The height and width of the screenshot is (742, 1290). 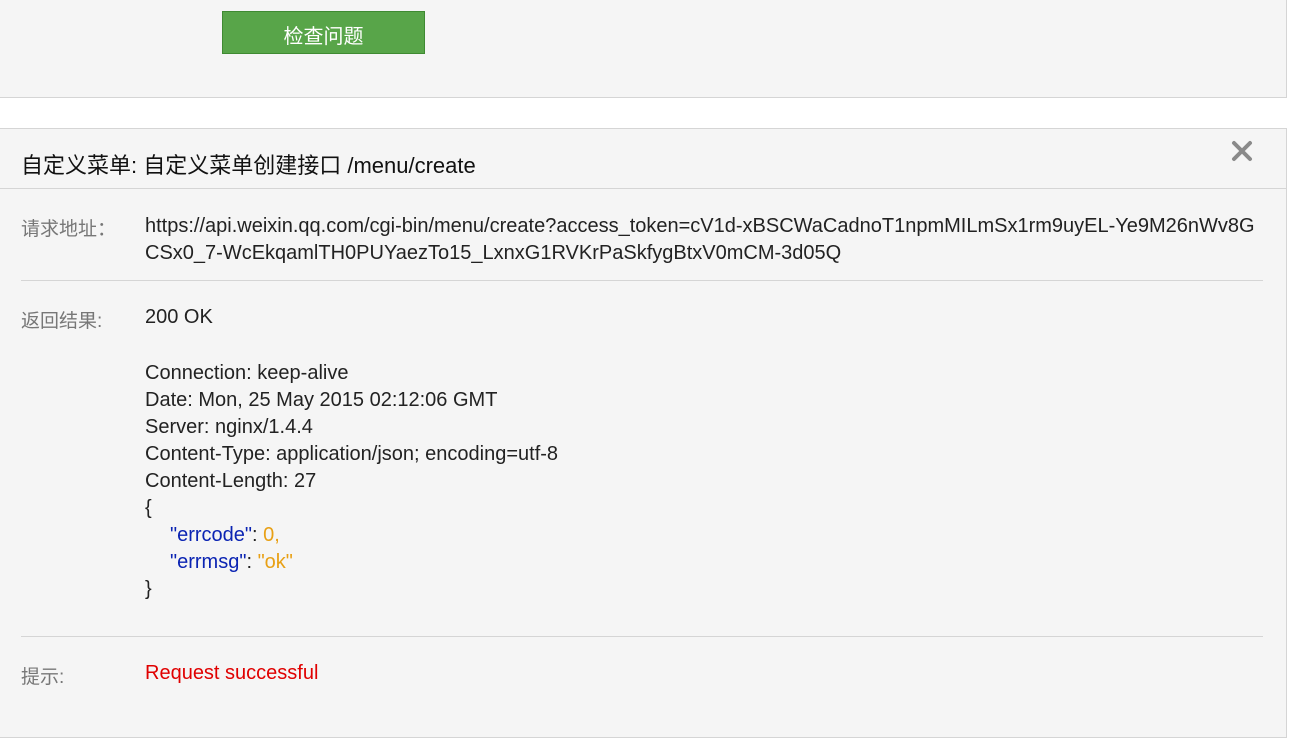 What do you see at coordinates (232, 673) in the screenshot?
I see `tip-message: Request successful` at bounding box center [232, 673].